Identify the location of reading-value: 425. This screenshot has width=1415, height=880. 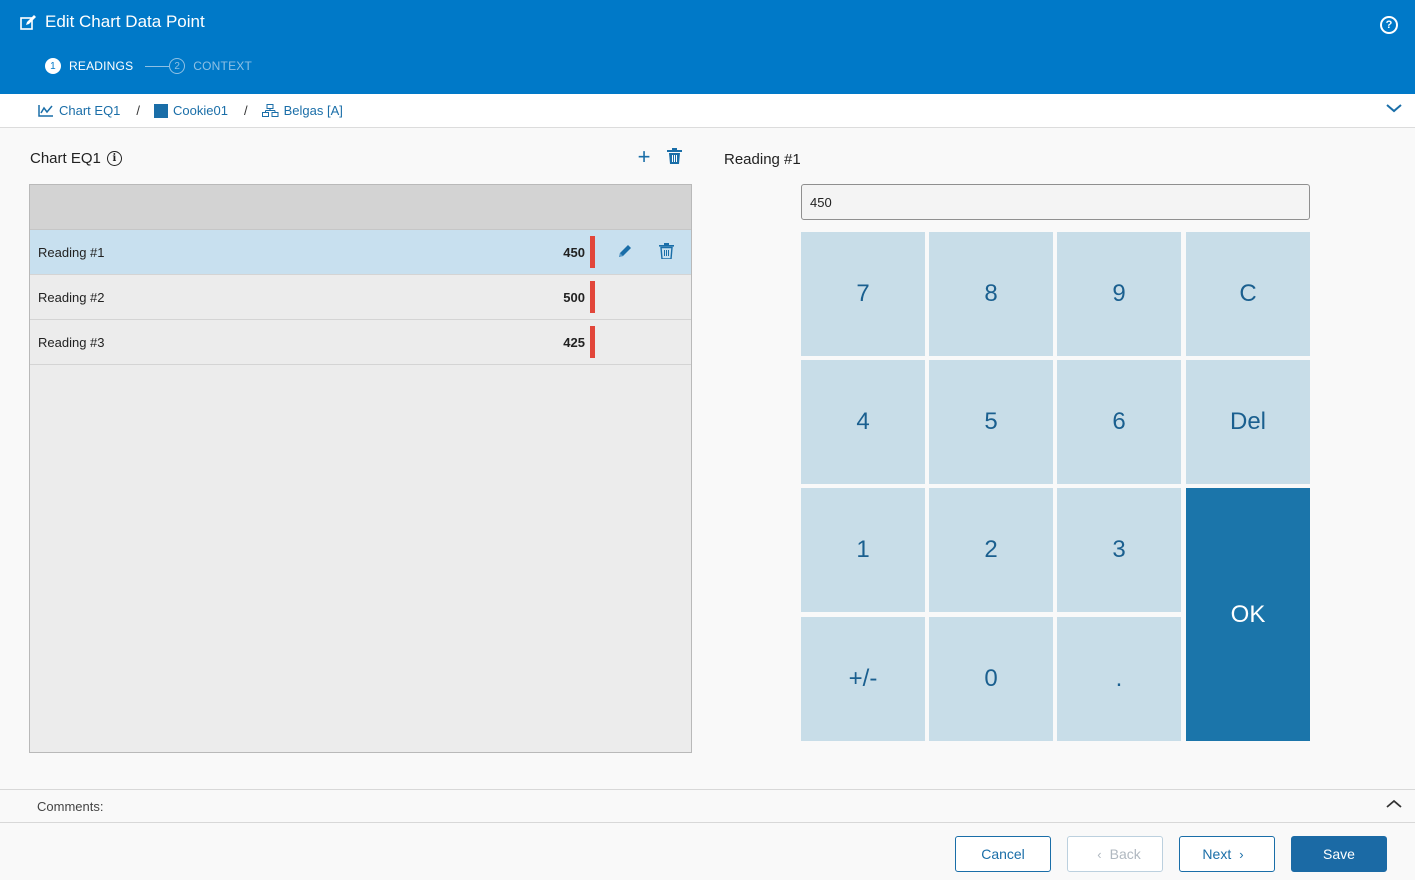
(574, 342).